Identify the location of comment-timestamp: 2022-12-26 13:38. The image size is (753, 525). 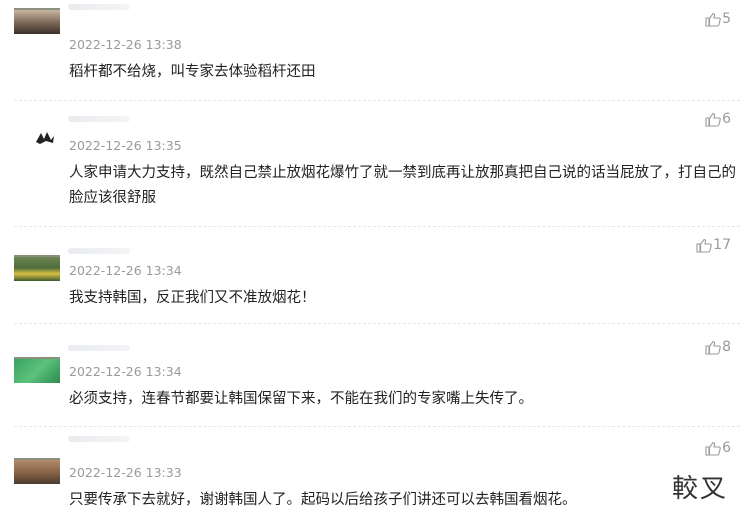
(125, 44).